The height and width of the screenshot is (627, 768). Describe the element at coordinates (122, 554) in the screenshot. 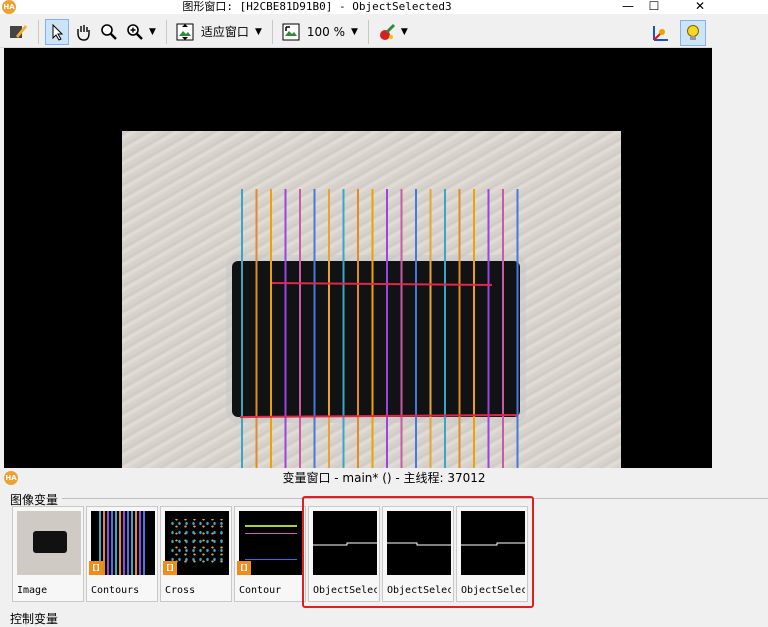

I see `thumbnail-contours: [] Contours` at that location.